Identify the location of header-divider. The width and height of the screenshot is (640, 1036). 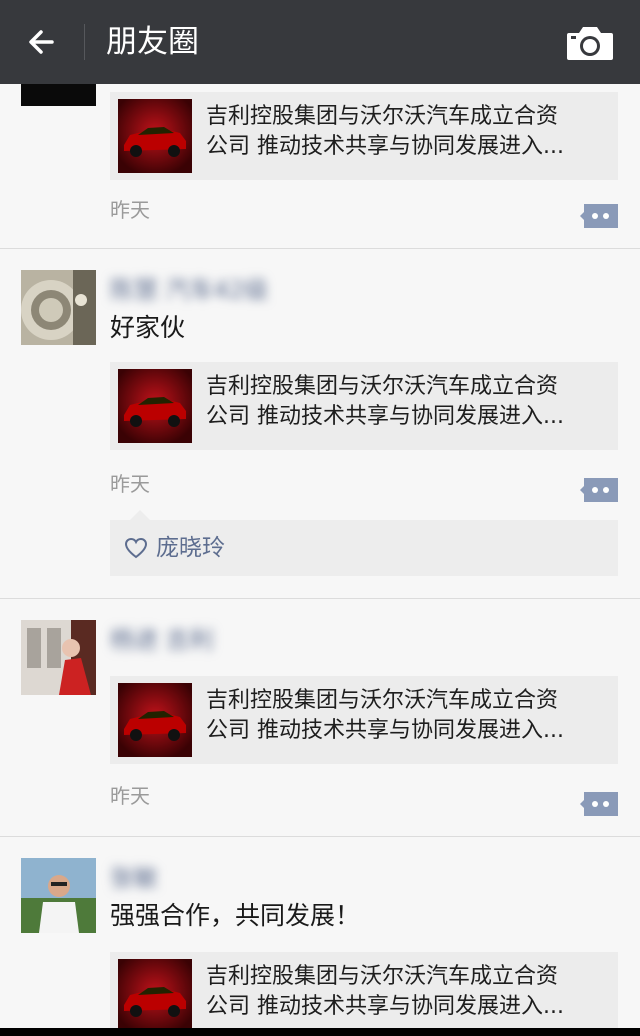
(84, 42).